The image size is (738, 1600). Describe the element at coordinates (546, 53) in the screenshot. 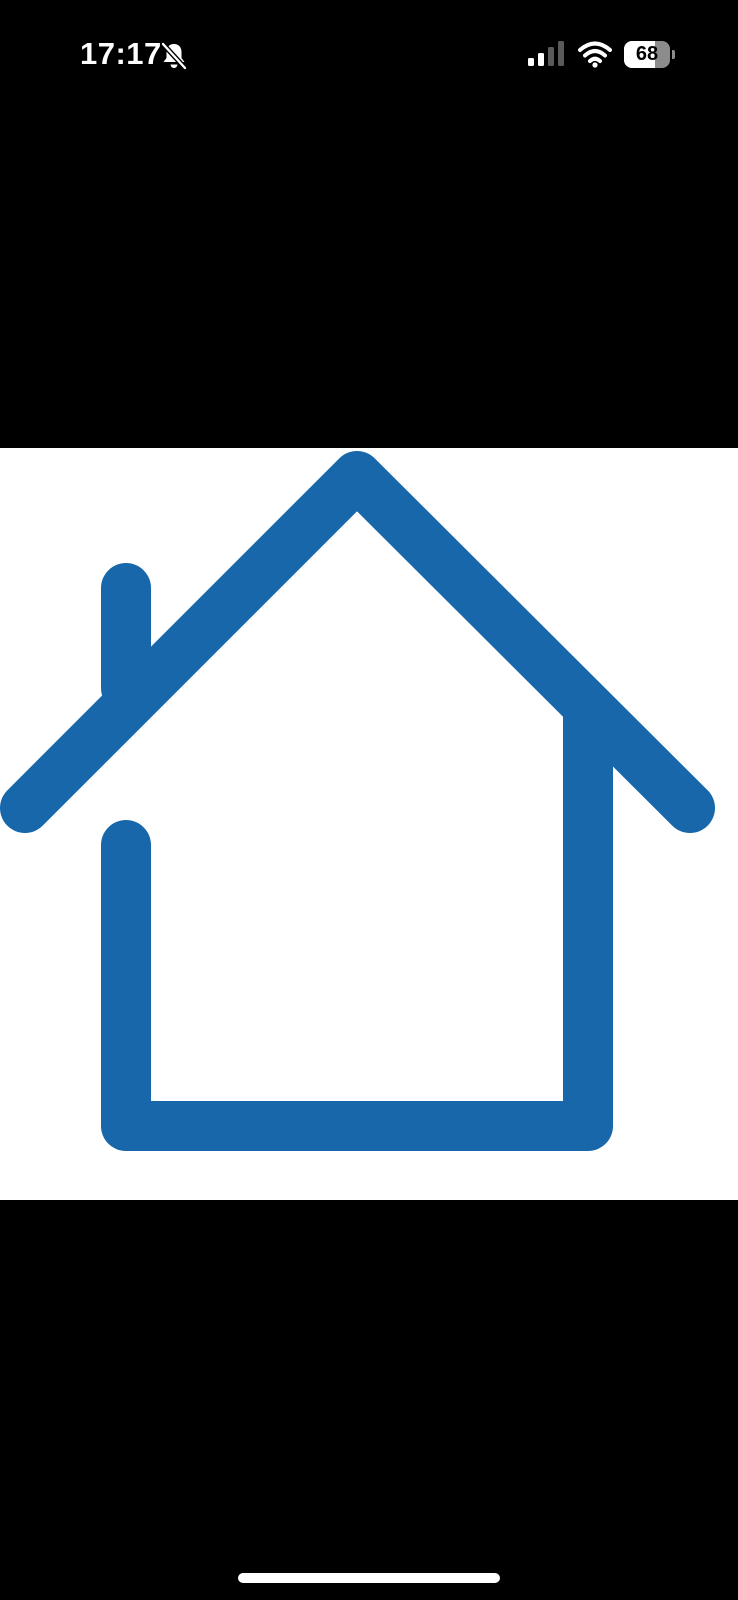

I see `cellular-signal-icon` at that location.